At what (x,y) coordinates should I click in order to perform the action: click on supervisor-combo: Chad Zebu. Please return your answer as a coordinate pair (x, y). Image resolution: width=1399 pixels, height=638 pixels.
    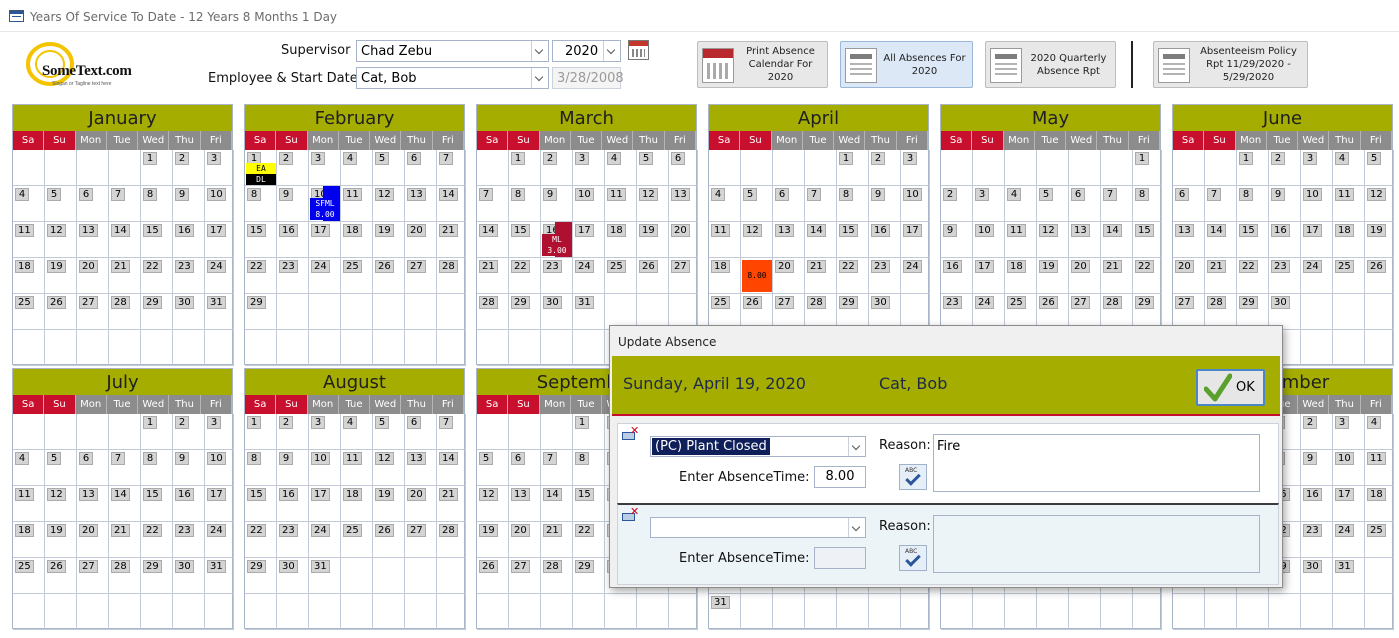
    Looking at the image, I should click on (452, 51).